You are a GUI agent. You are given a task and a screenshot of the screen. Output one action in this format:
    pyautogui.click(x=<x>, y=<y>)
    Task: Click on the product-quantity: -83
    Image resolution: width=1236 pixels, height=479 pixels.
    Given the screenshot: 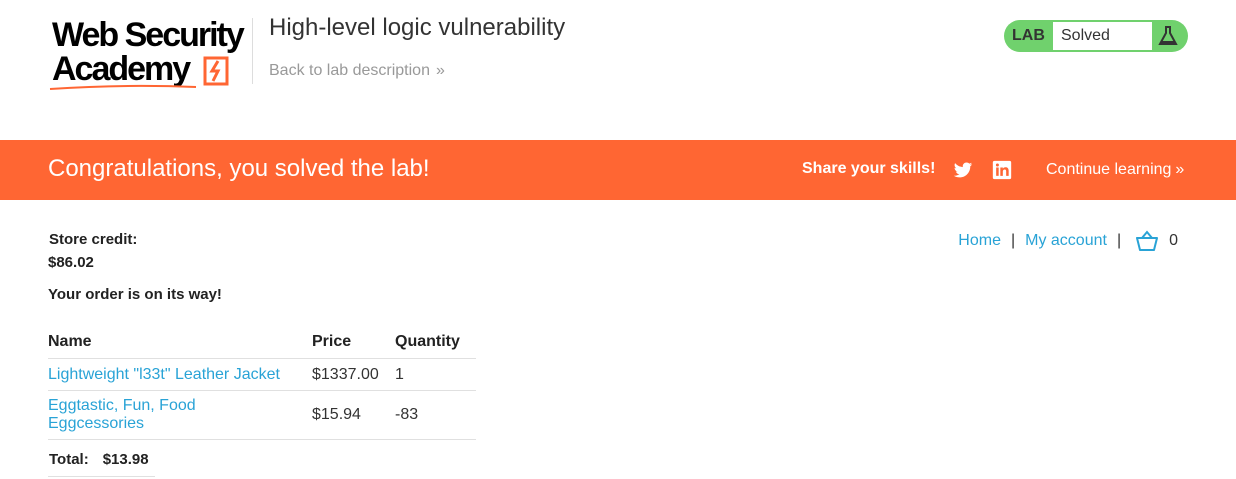 What is the action you would take?
    pyautogui.click(x=435, y=415)
    